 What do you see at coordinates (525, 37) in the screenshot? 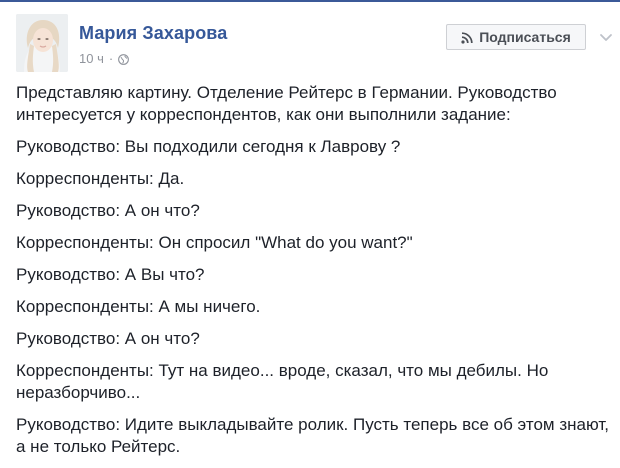
I see `subscribe-label: Подписаться` at bounding box center [525, 37].